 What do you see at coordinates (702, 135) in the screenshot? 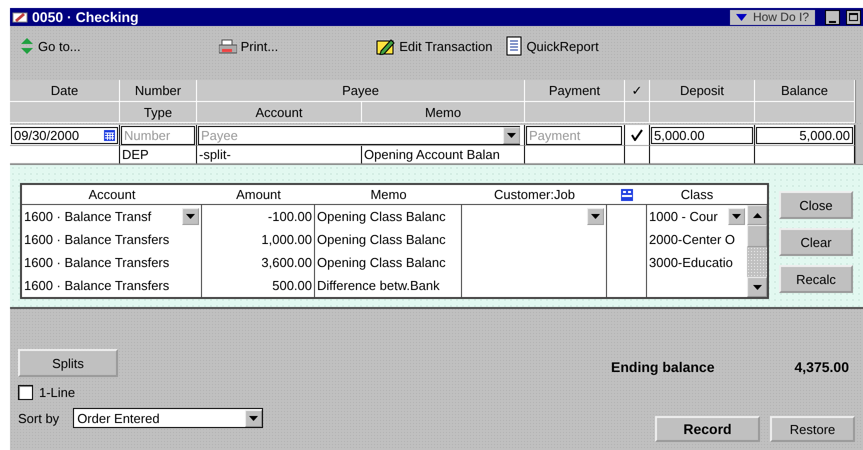
I see `deposit-field: 5,000.00` at bounding box center [702, 135].